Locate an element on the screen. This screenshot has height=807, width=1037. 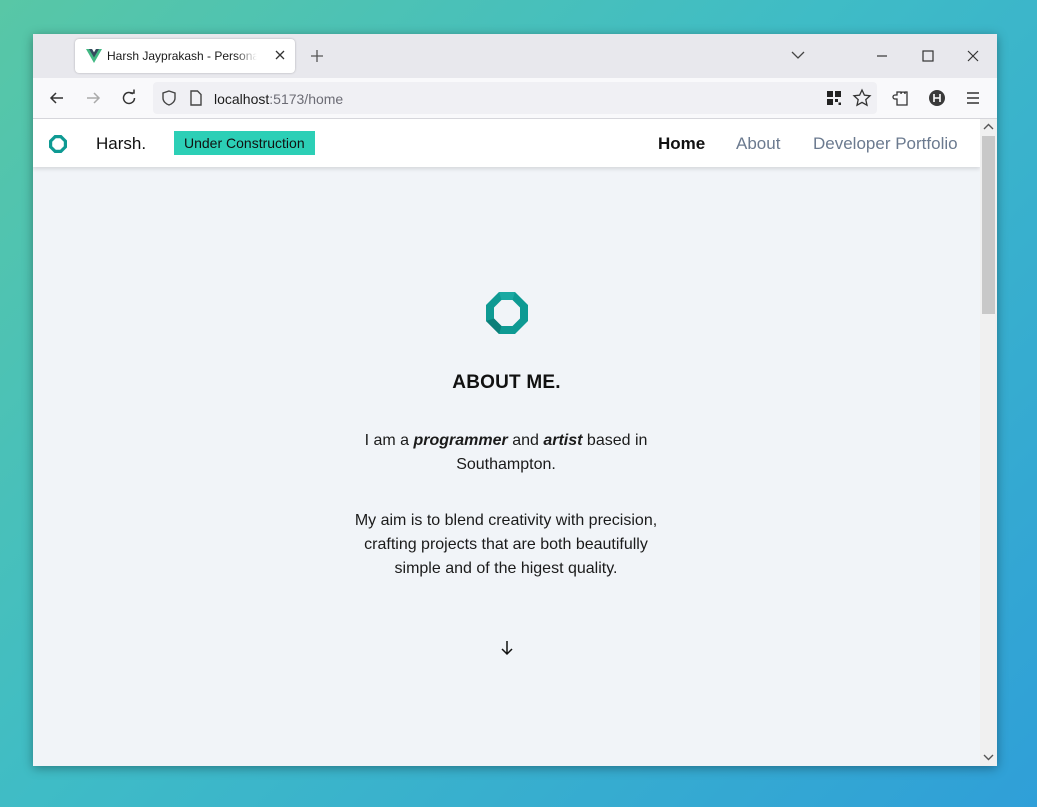
forward-icon is located at coordinates (93, 98).